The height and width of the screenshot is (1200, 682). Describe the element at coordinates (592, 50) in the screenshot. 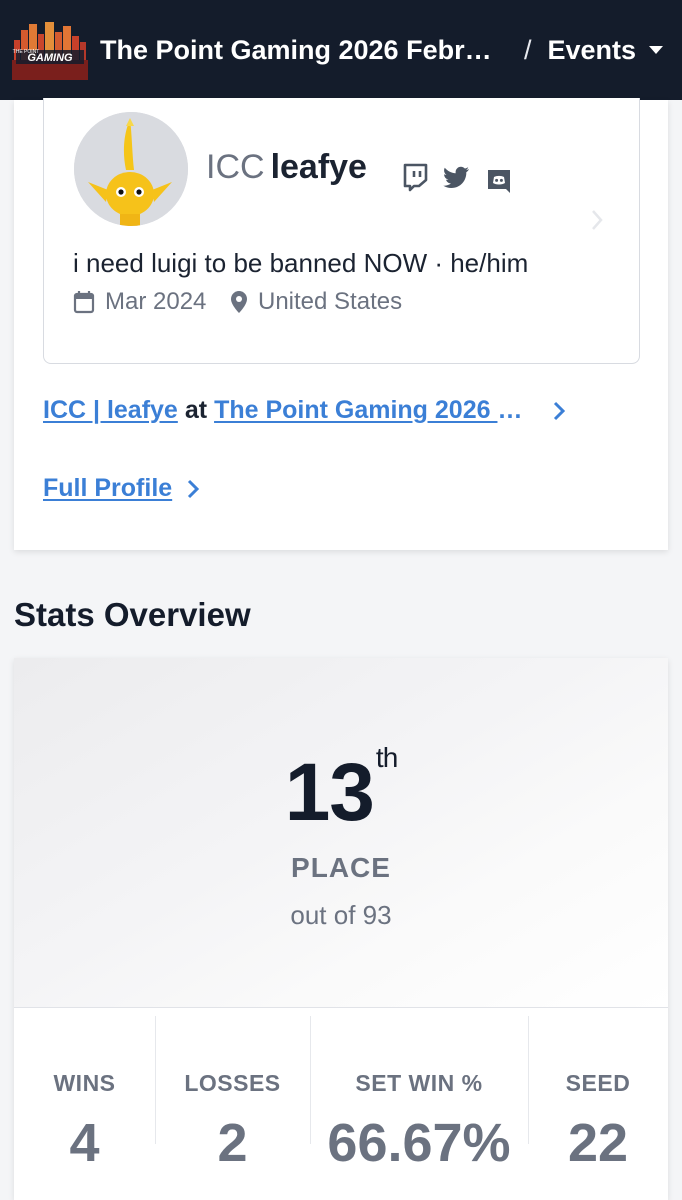

I see `events-menu-button: Events` at that location.